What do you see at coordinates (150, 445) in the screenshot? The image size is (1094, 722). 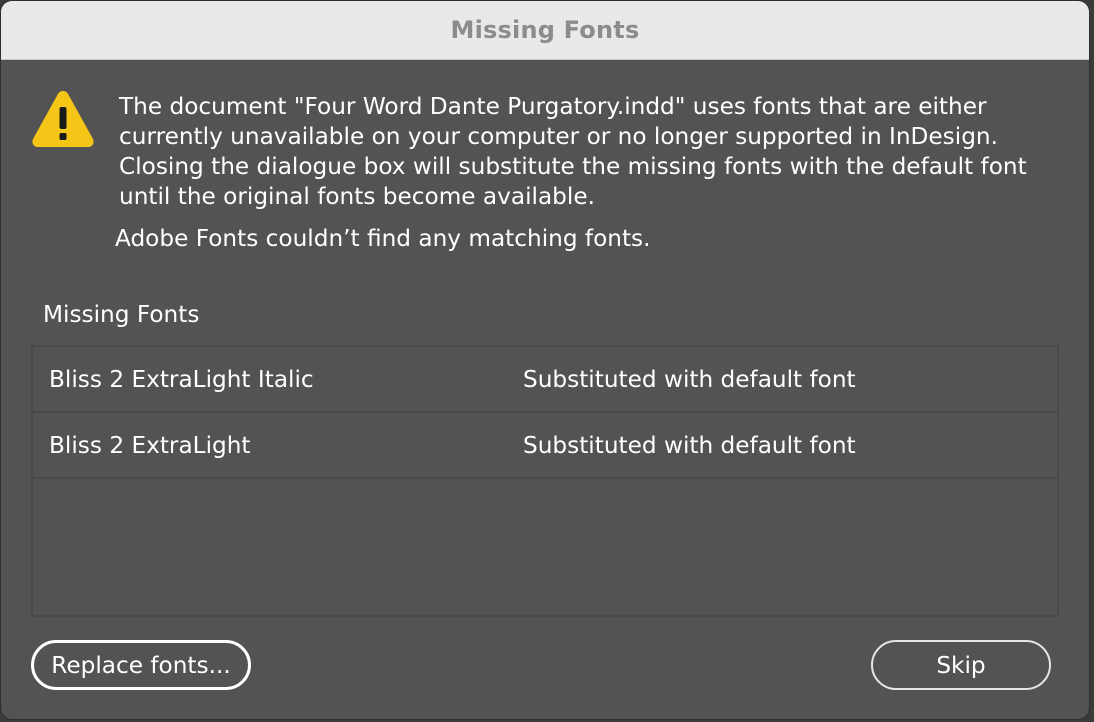 I see `font-name: Bliss 2 ExtraLight` at bounding box center [150, 445].